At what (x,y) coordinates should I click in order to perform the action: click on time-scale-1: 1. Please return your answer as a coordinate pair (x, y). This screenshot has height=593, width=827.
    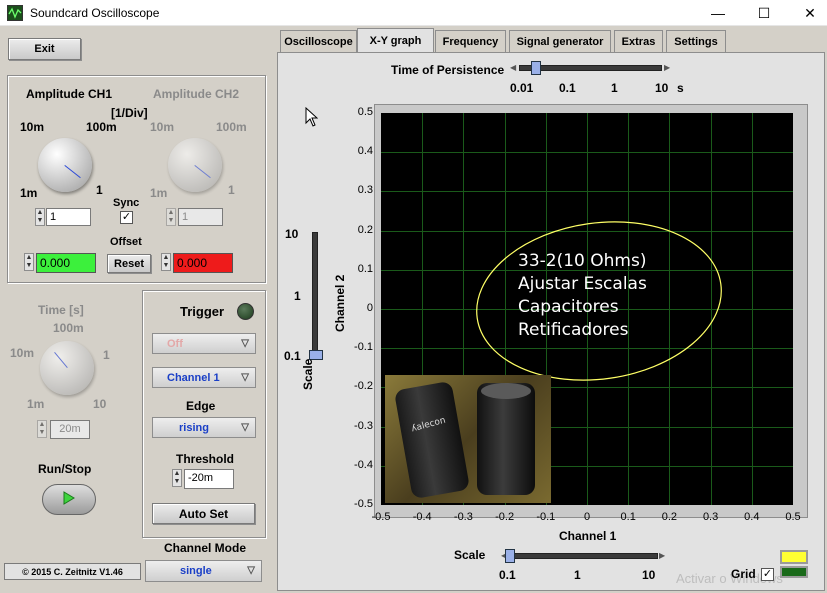
    Looking at the image, I should click on (106, 355).